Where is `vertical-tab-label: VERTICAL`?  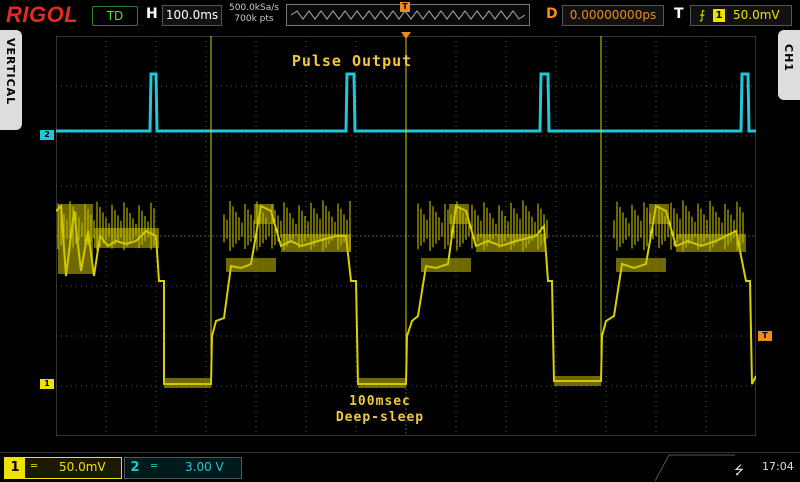
vertical-tab-label: VERTICAL is located at coordinates (10, 72).